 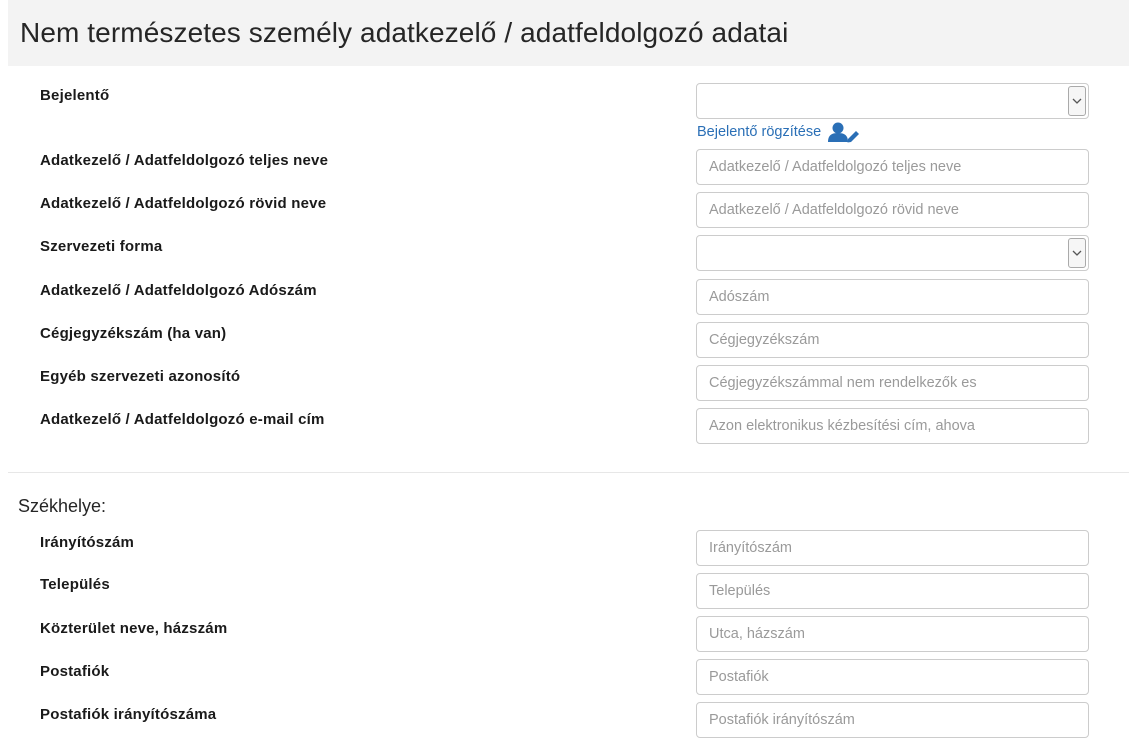 I want to click on rovid-nev-input, so click(x=892, y=210).